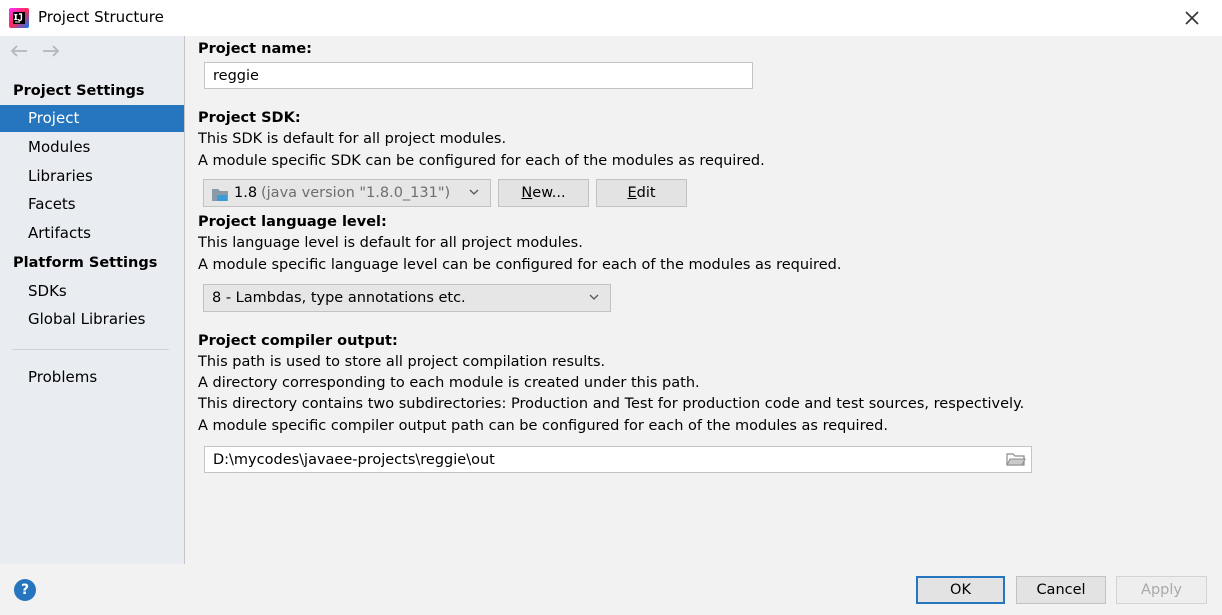 The height and width of the screenshot is (615, 1222). I want to click on platform-settings-header: Platform Settings, so click(85, 263).